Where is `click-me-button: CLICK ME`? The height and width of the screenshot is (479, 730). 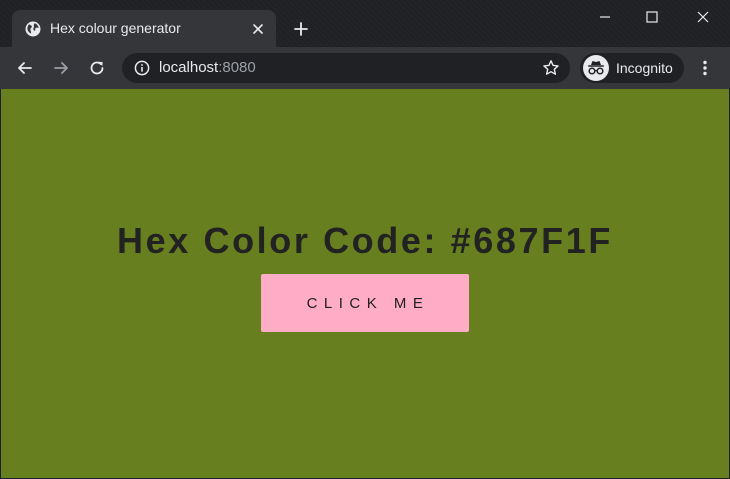 click-me-button: CLICK ME is located at coordinates (365, 303).